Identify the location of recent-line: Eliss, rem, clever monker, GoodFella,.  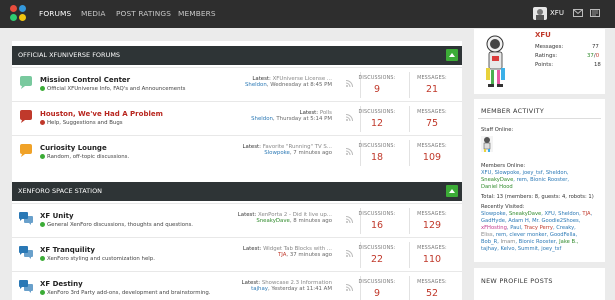
(529, 235).